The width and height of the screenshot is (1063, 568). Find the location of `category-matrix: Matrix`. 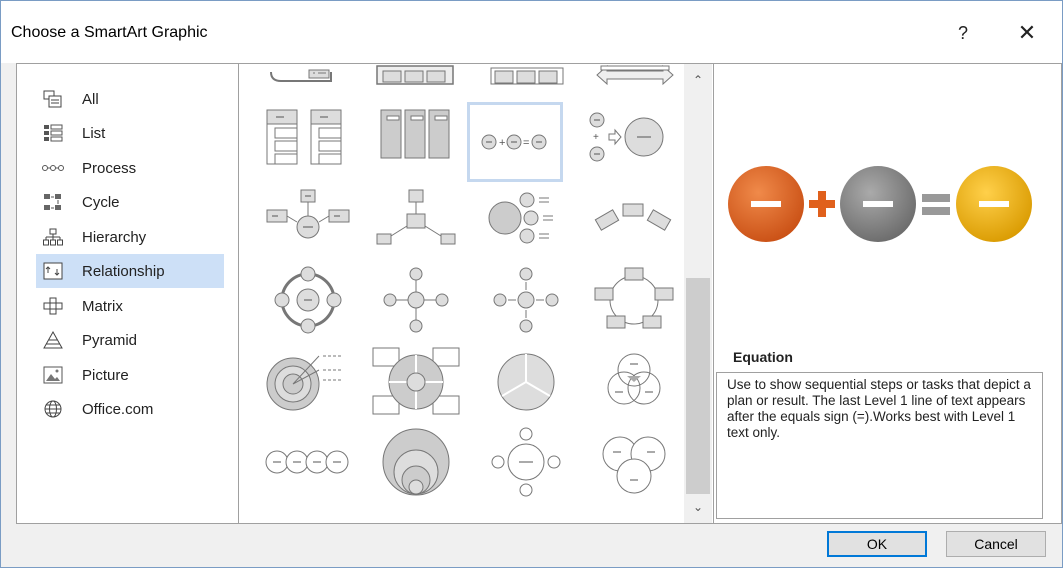

category-matrix: Matrix is located at coordinates (130, 306).